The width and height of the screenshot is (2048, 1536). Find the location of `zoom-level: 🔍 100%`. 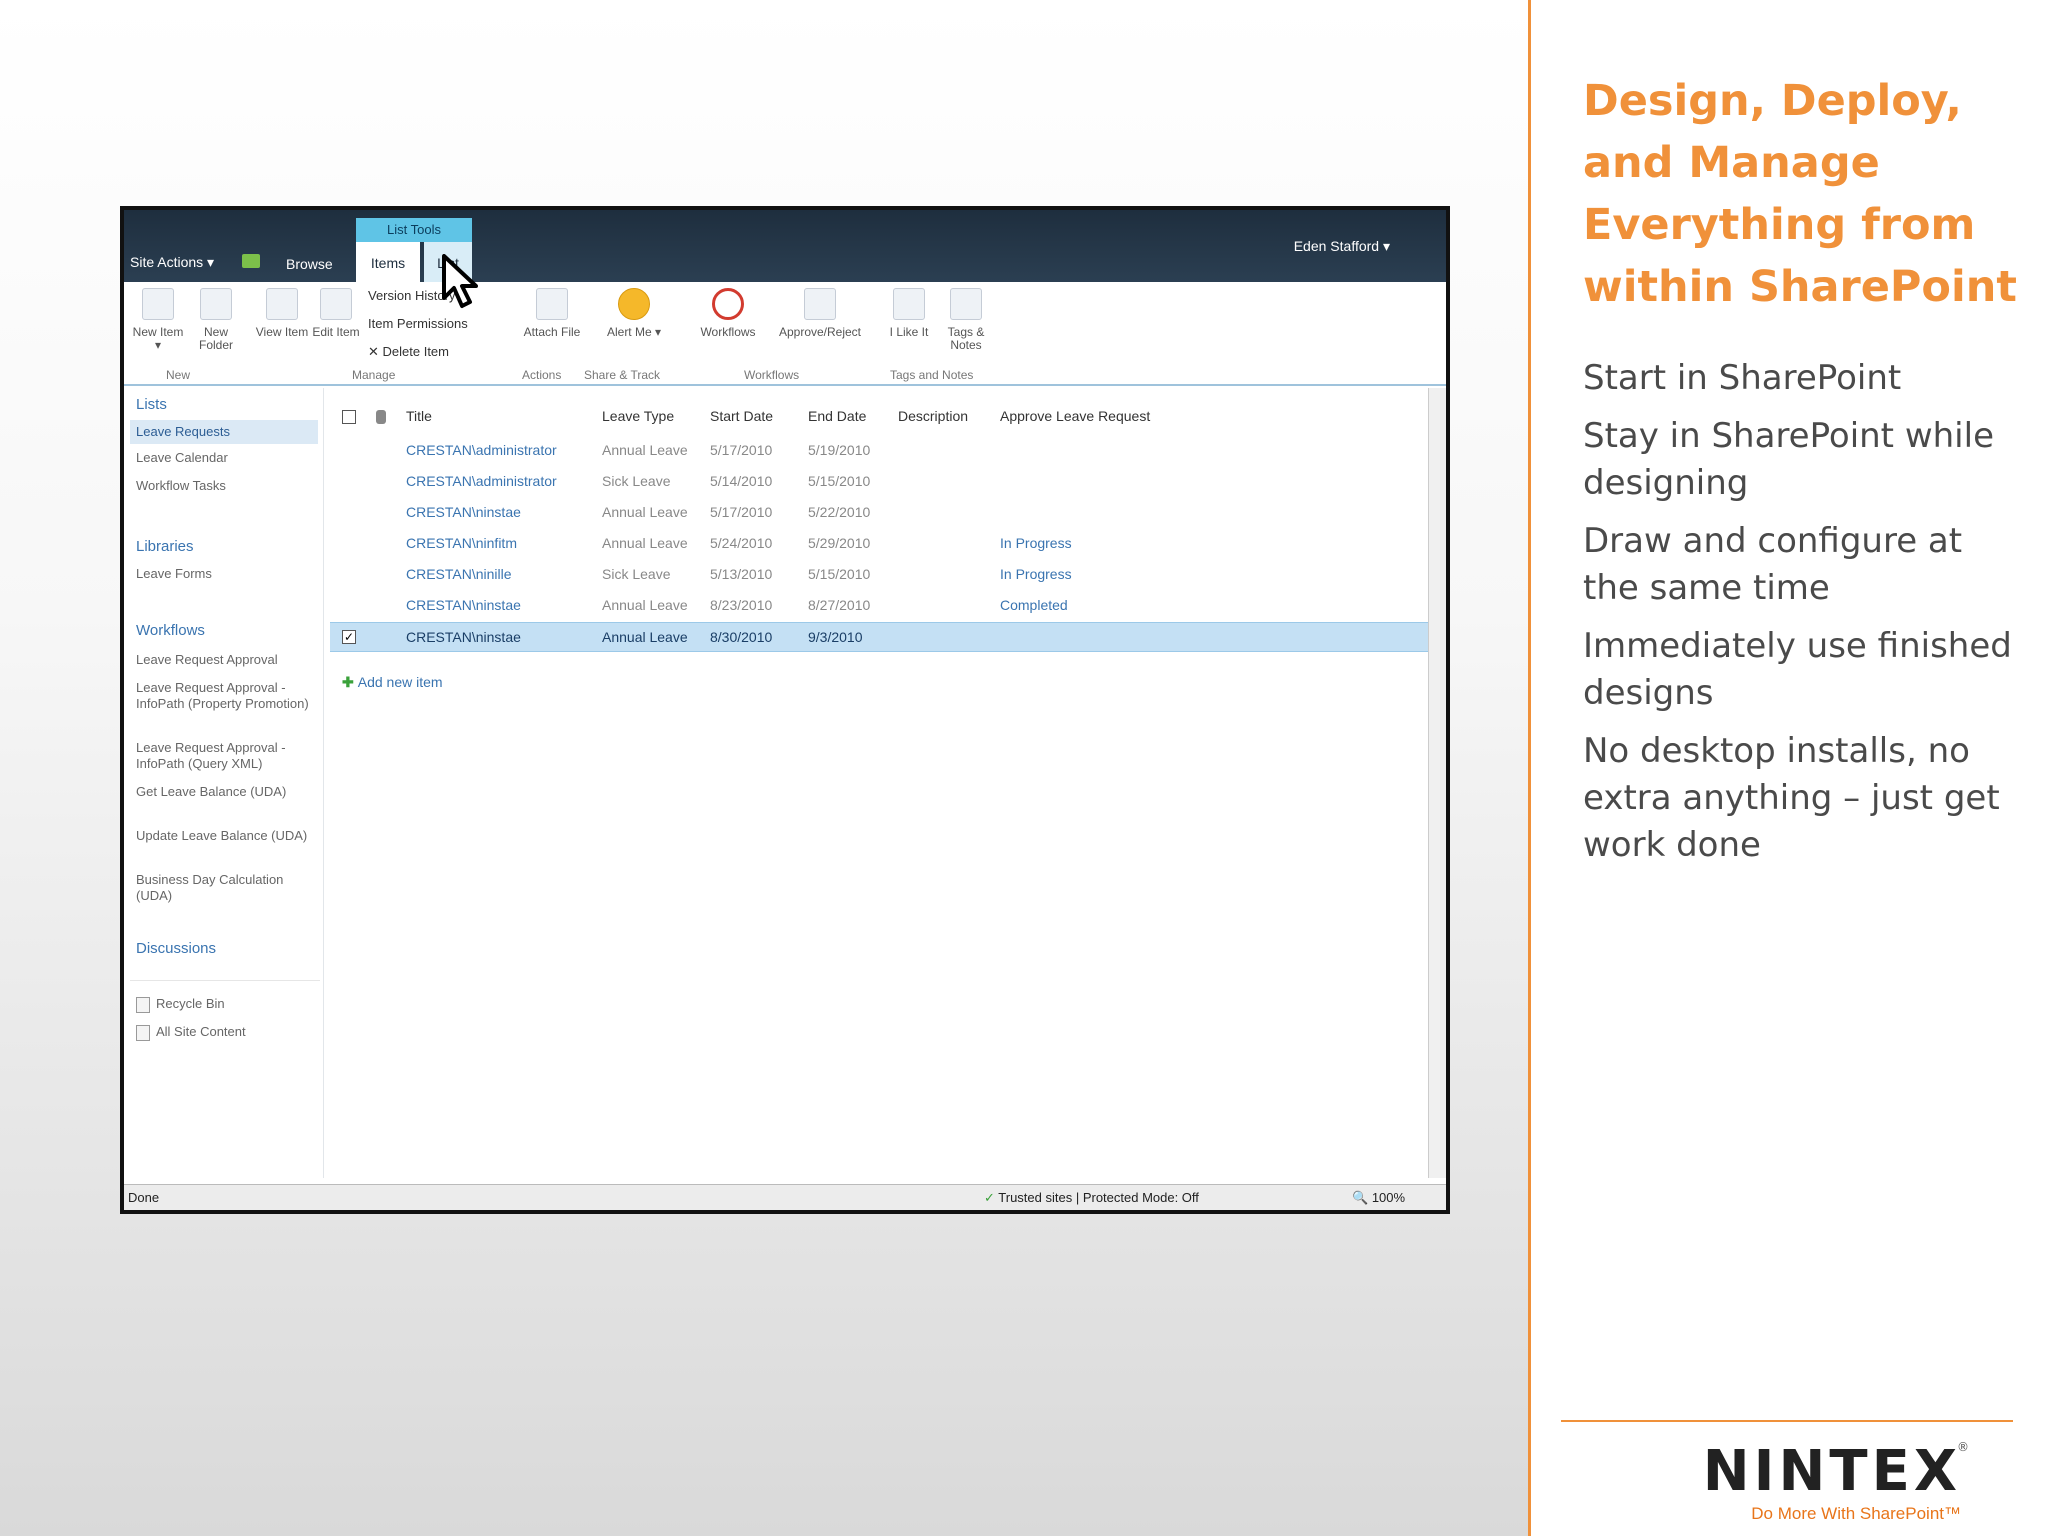

zoom-level: 🔍 100% is located at coordinates (1378, 1198).